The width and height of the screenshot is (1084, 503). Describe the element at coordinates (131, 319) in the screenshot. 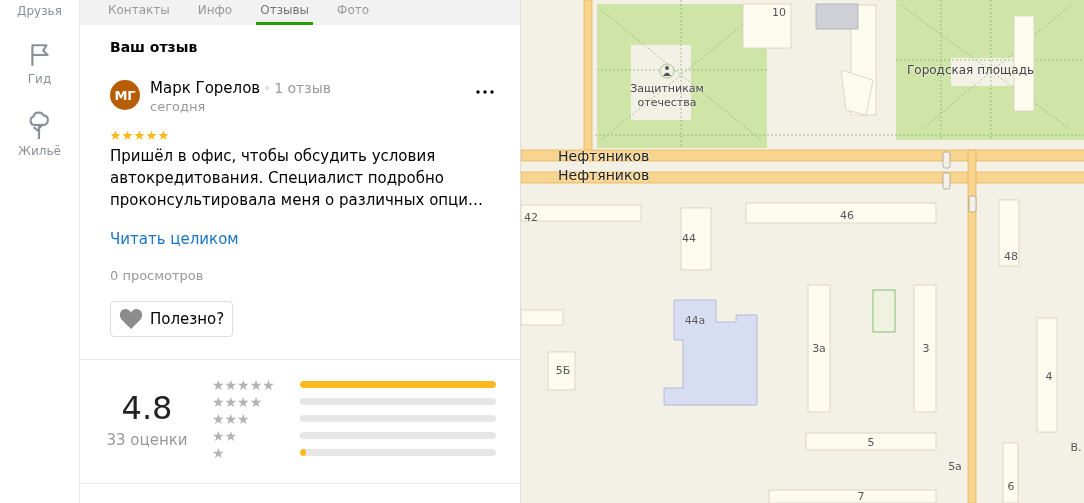

I see `heart-icon` at that location.